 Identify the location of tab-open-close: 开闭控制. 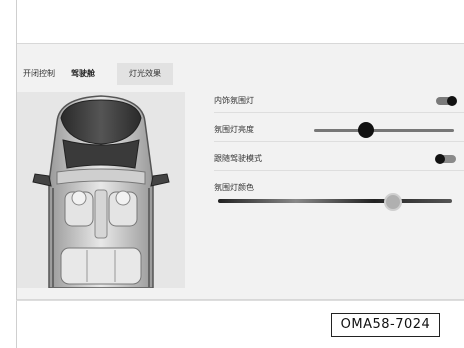
(40, 74).